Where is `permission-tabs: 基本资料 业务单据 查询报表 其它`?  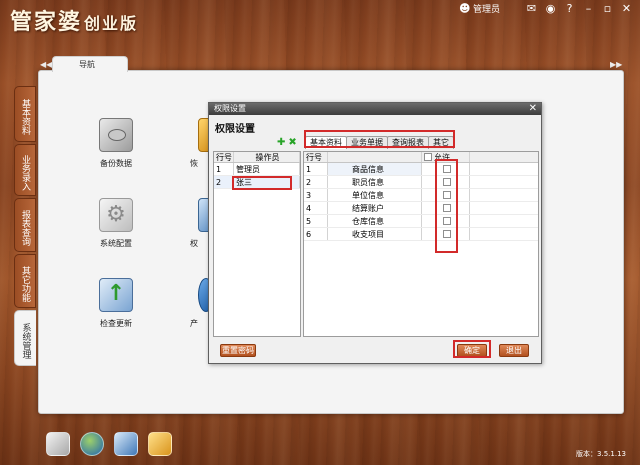 permission-tabs: 基本资料 业务单据 查询报表 其它 is located at coordinates (379, 142).